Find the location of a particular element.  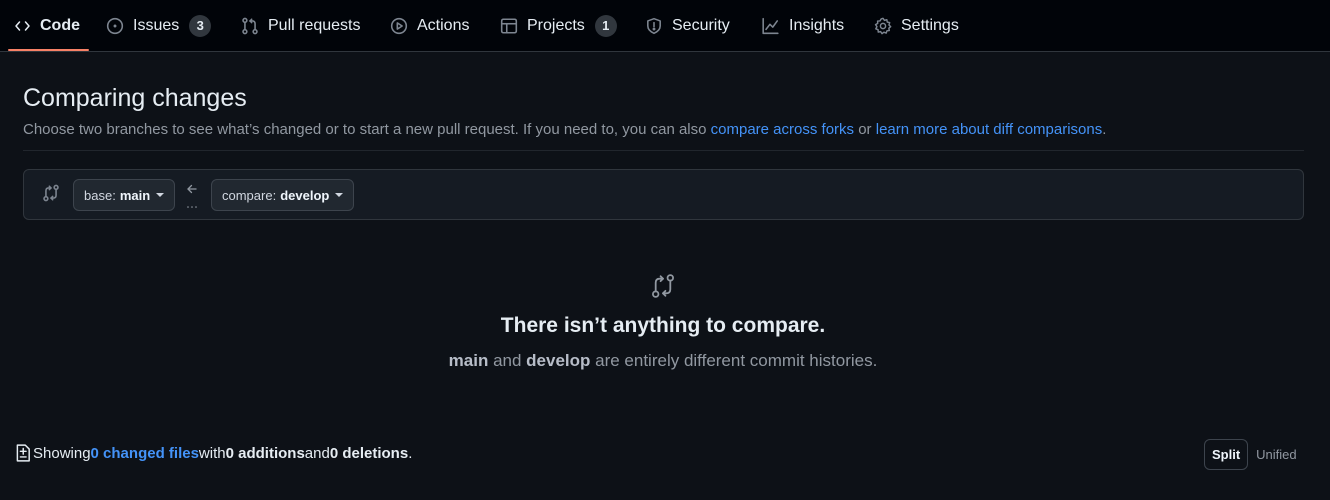

blank-state-title: There isn’t anything to compare. is located at coordinates (663, 325).